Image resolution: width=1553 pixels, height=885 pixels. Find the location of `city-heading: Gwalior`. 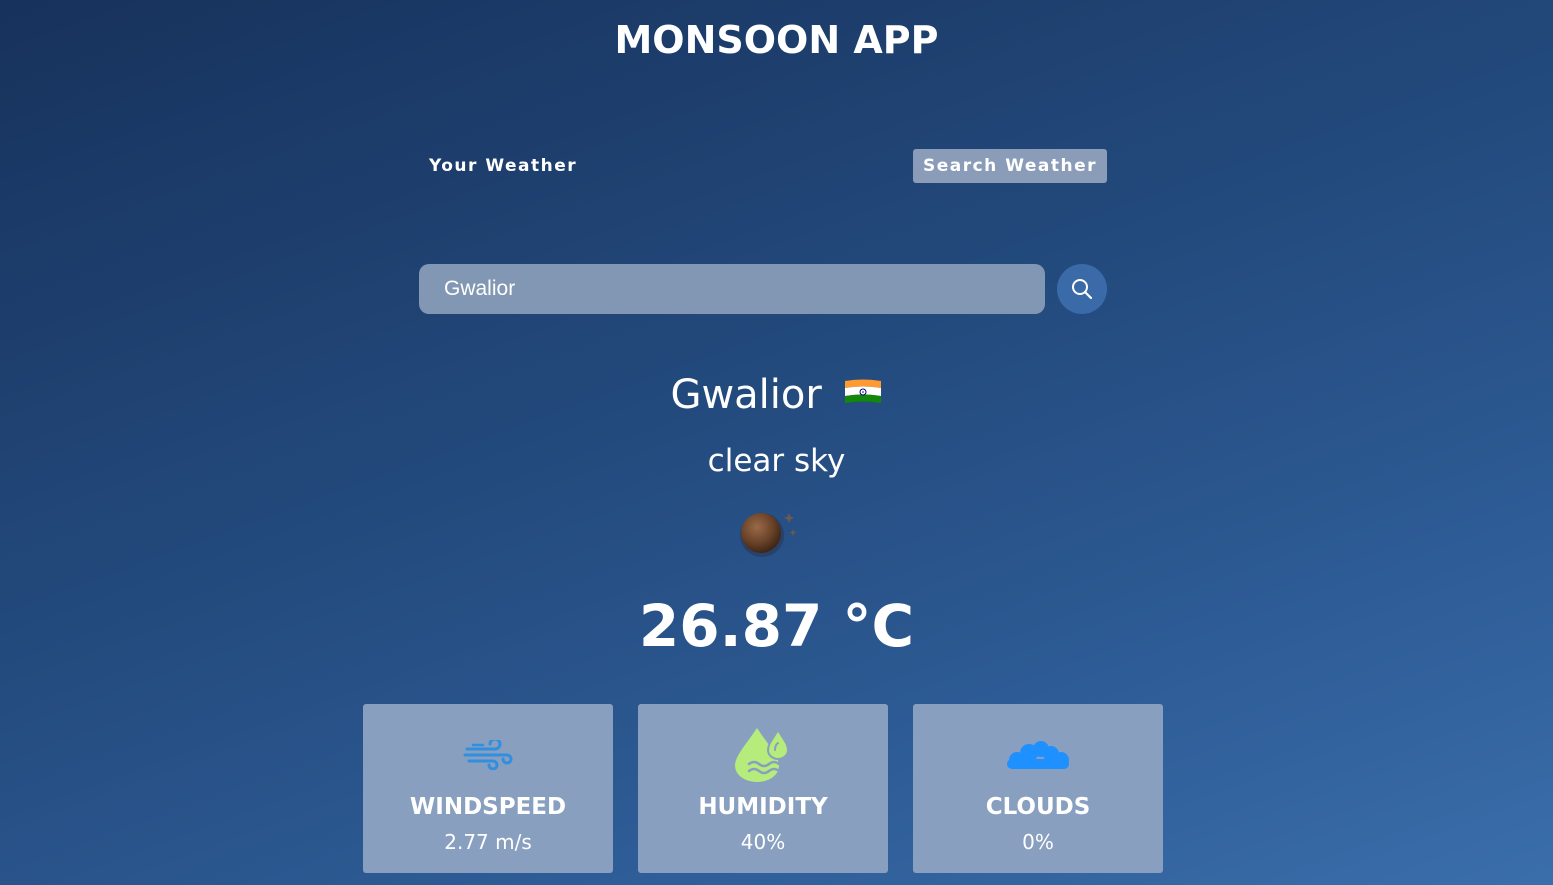

city-heading: Gwalior is located at coordinates (776, 396).